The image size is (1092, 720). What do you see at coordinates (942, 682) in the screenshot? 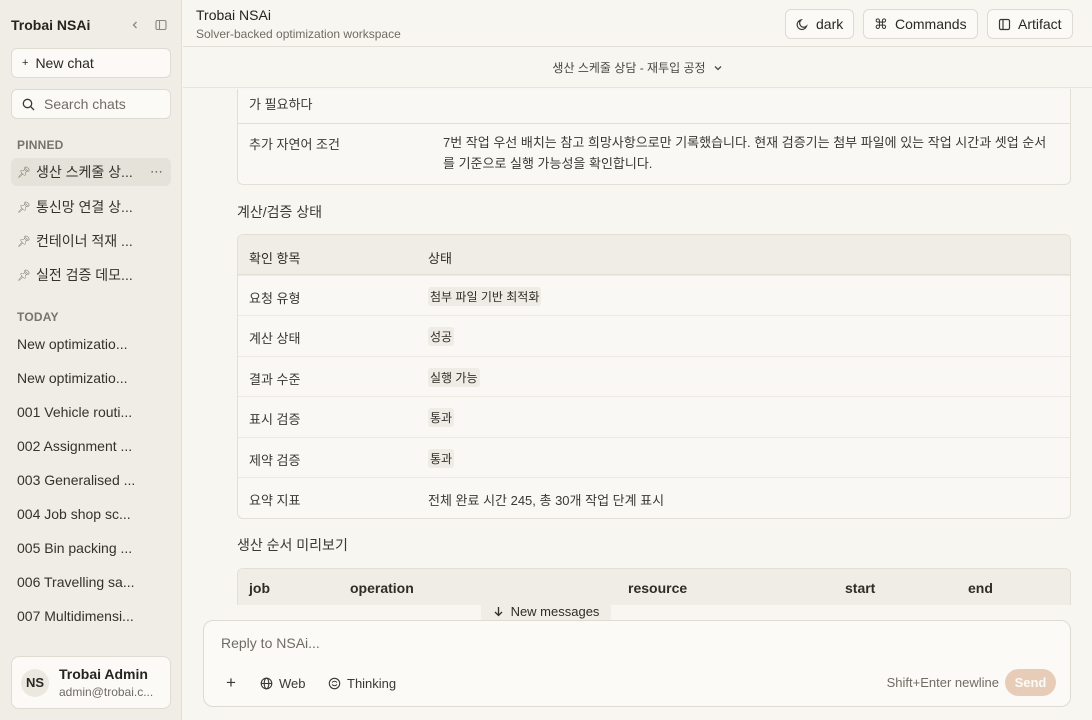
I see `newline-hint: Shift+Enter newline` at bounding box center [942, 682].